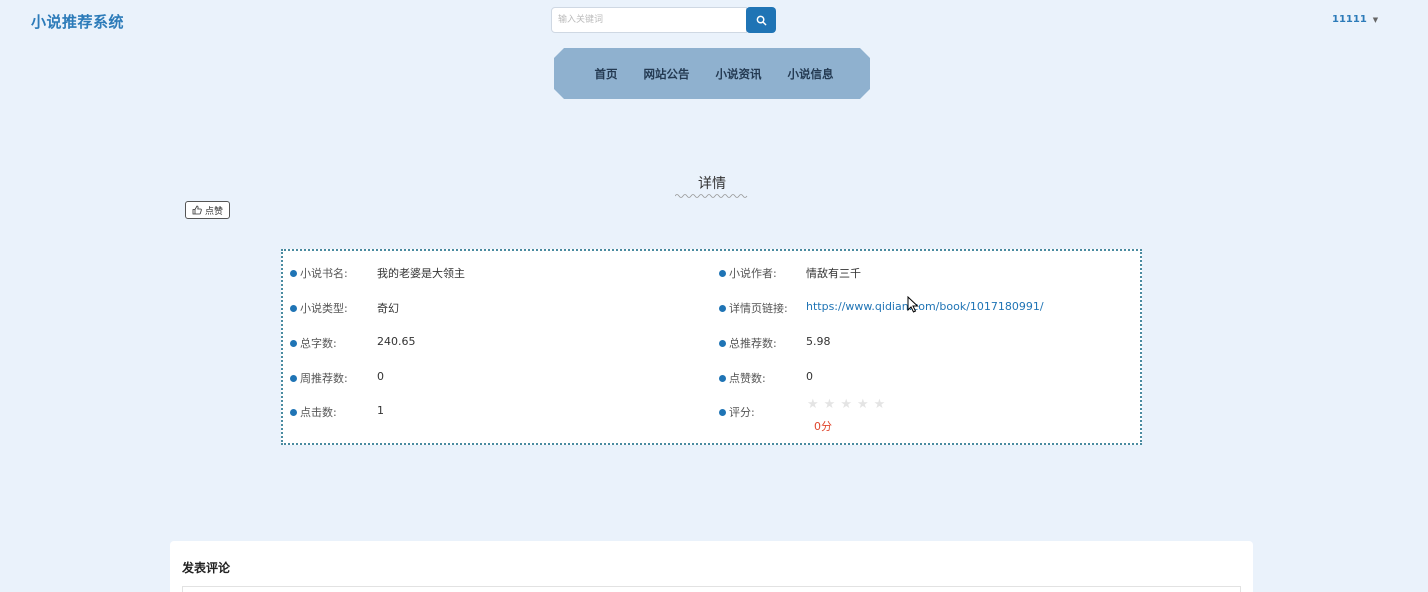  I want to click on link-label: 详情页链接:, so click(758, 308).